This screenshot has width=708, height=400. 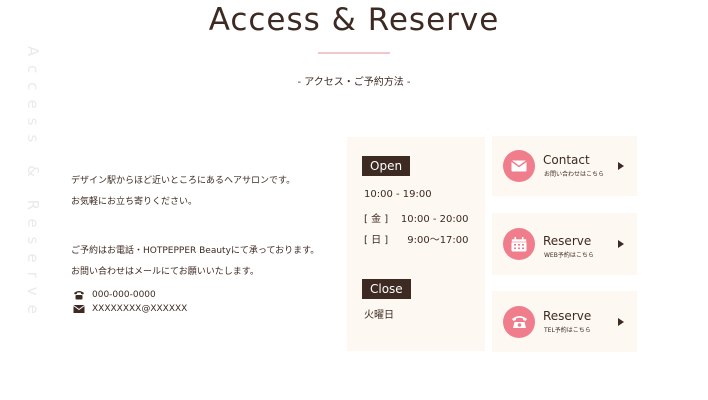 What do you see at coordinates (195, 251) in the screenshot?
I see `intro-line: ご予約はお電話・HOTPEPPER Beautyにて承っております。` at bounding box center [195, 251].